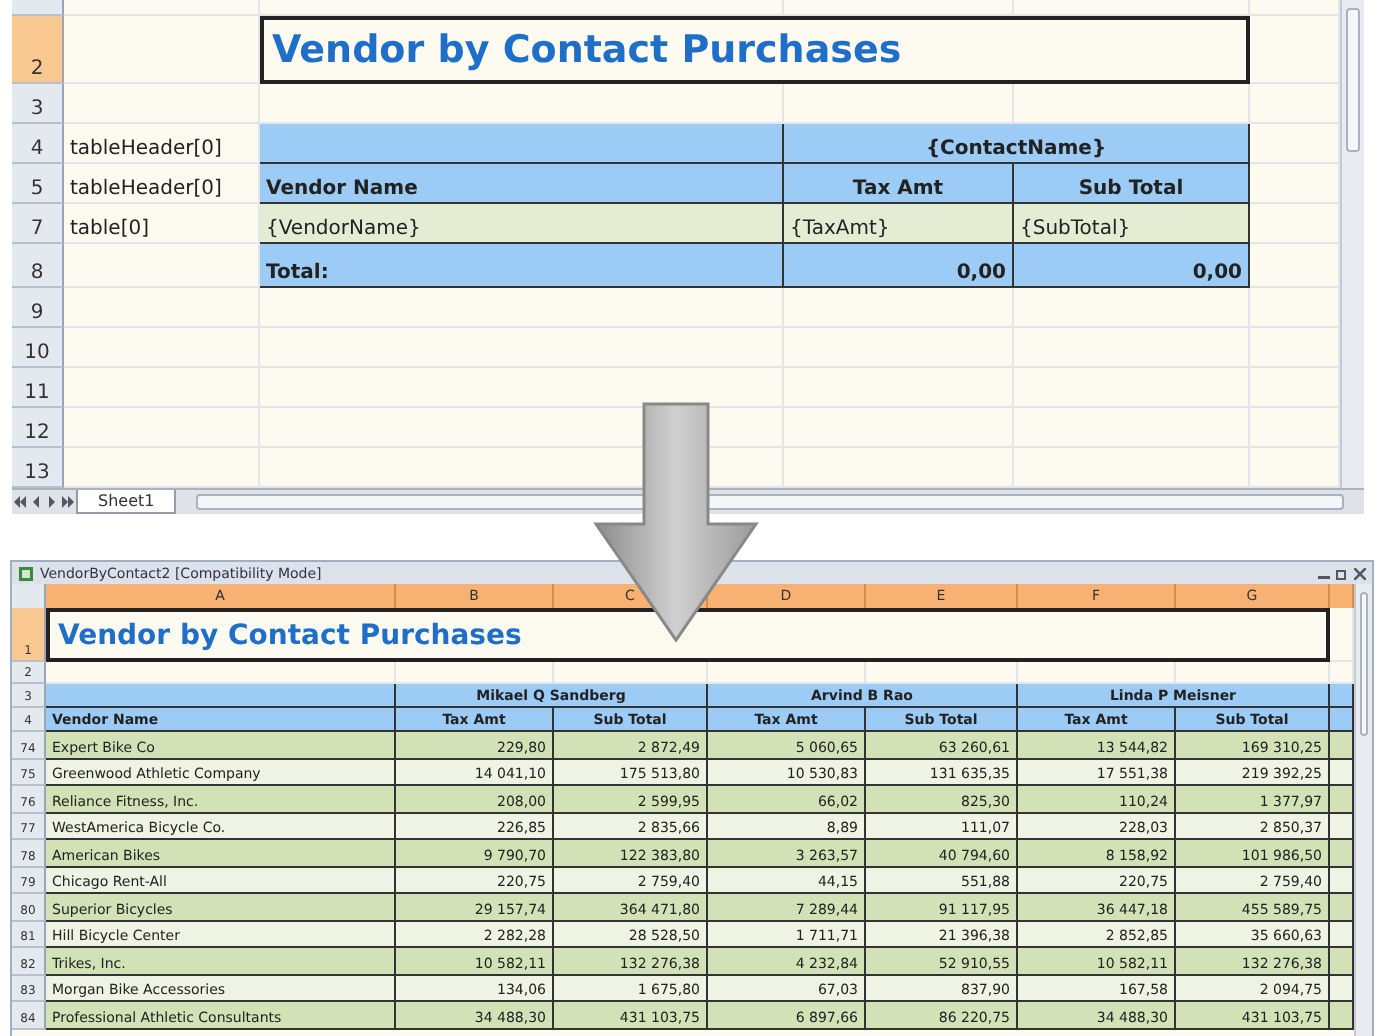  I want to click on row-header: 9, so click(38, 308).